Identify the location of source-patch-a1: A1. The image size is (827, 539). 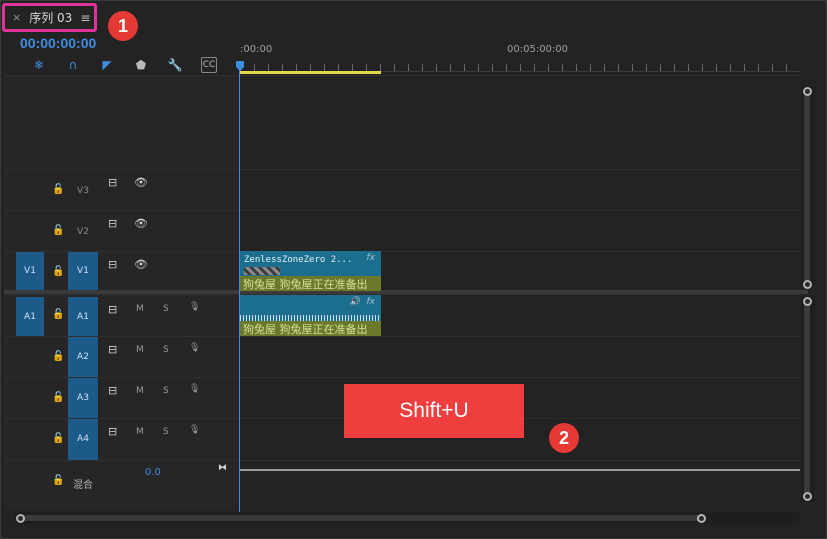
(30, 317).